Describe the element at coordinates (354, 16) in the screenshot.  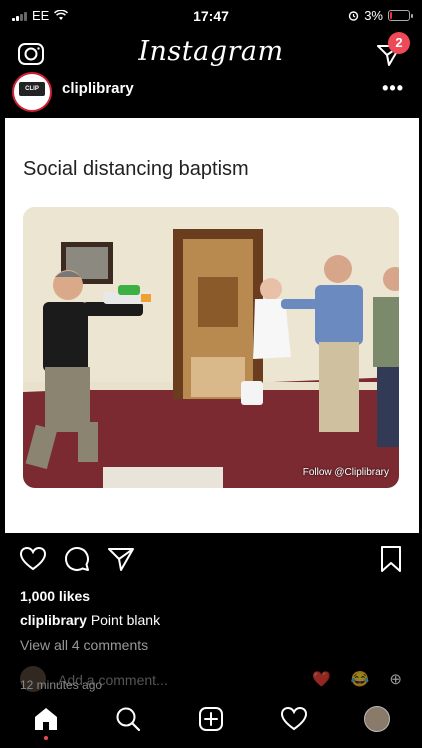
I see `alarm-icon` at that location.